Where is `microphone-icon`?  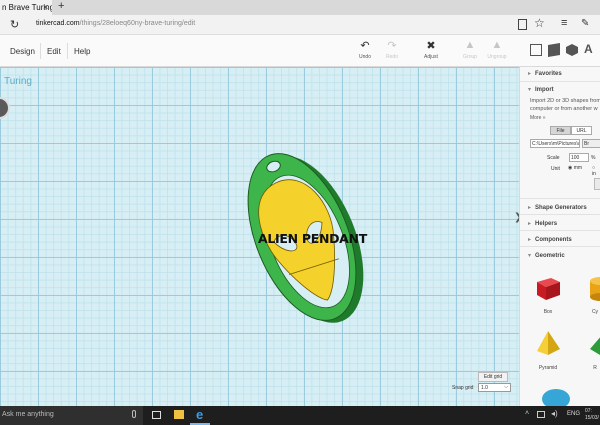 microphone-icon is located at coordinates (134, 414).